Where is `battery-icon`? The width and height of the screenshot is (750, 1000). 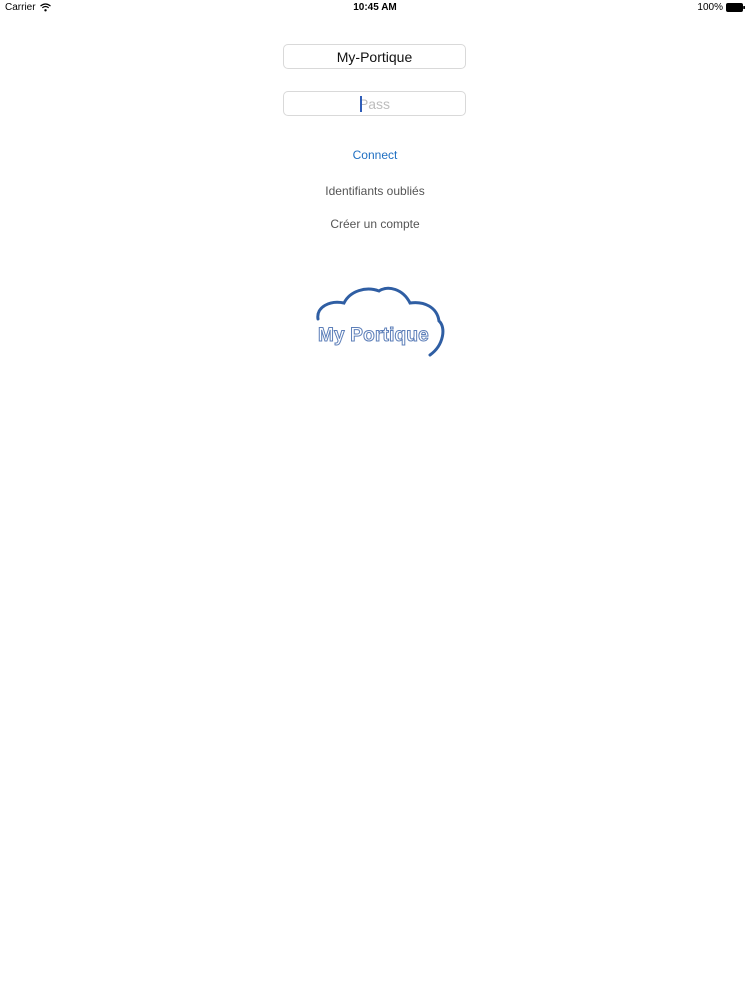 battery-icon is located at coordinates (736, 7).